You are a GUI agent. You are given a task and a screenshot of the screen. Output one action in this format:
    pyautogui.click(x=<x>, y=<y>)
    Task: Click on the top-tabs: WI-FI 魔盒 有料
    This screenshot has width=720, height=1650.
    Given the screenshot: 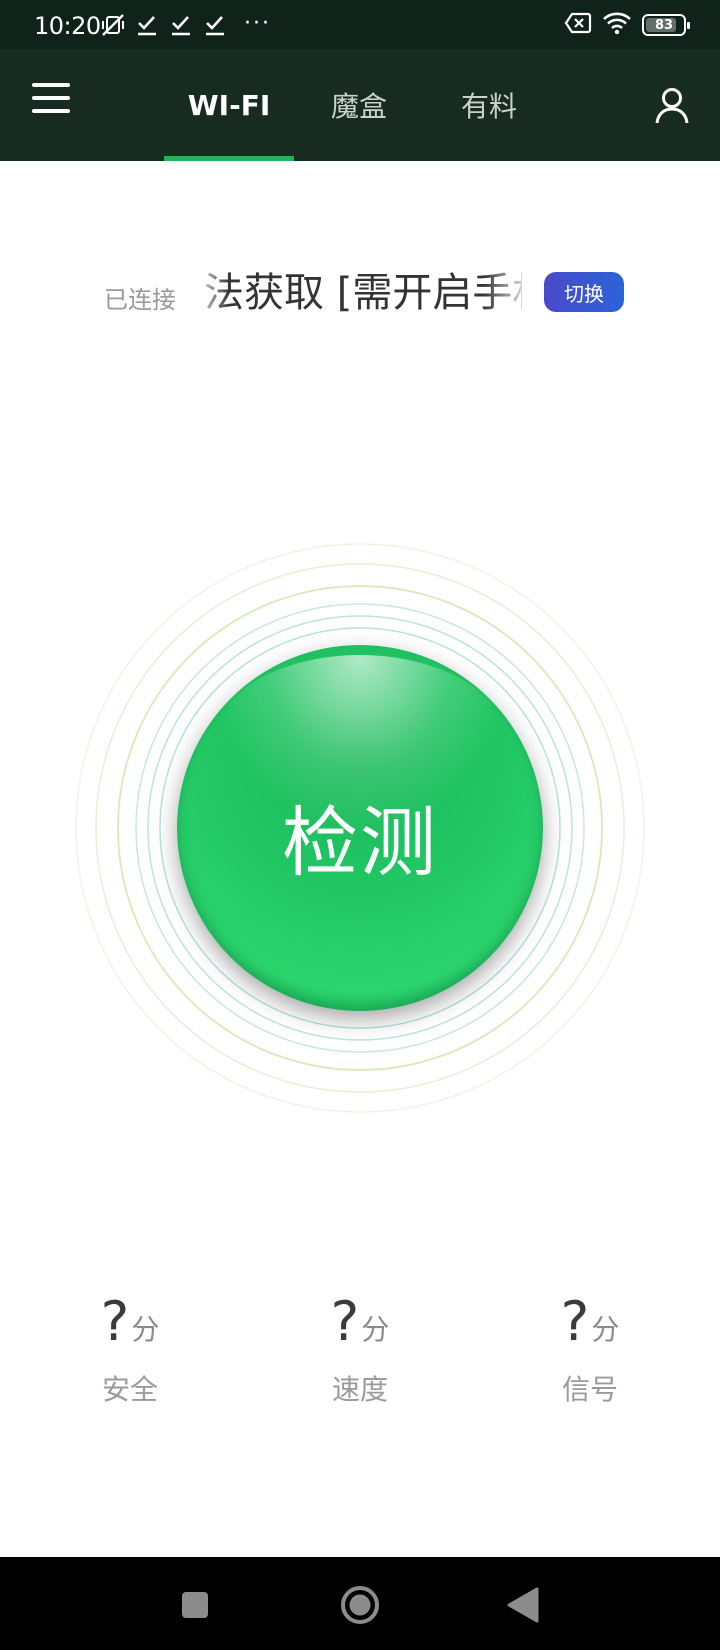 What is the action you would take?
    pyautogui.click(x=359, y=105)
    